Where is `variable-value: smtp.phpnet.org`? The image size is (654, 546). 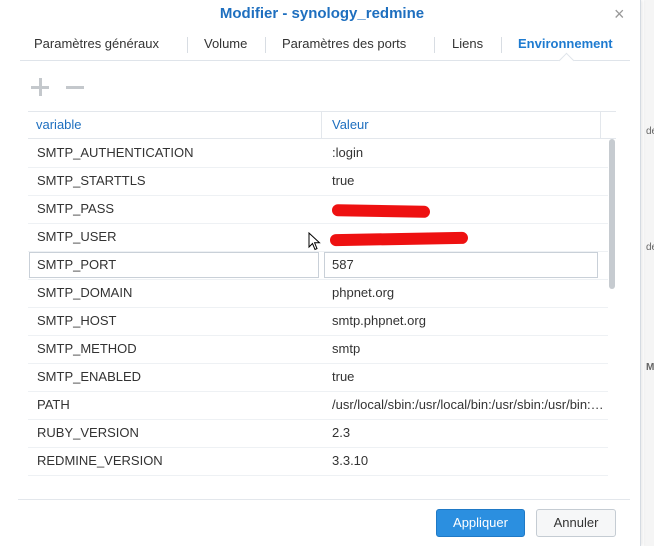 variable-value: smtp.phpnet.org is located at coordinates (379, 320).